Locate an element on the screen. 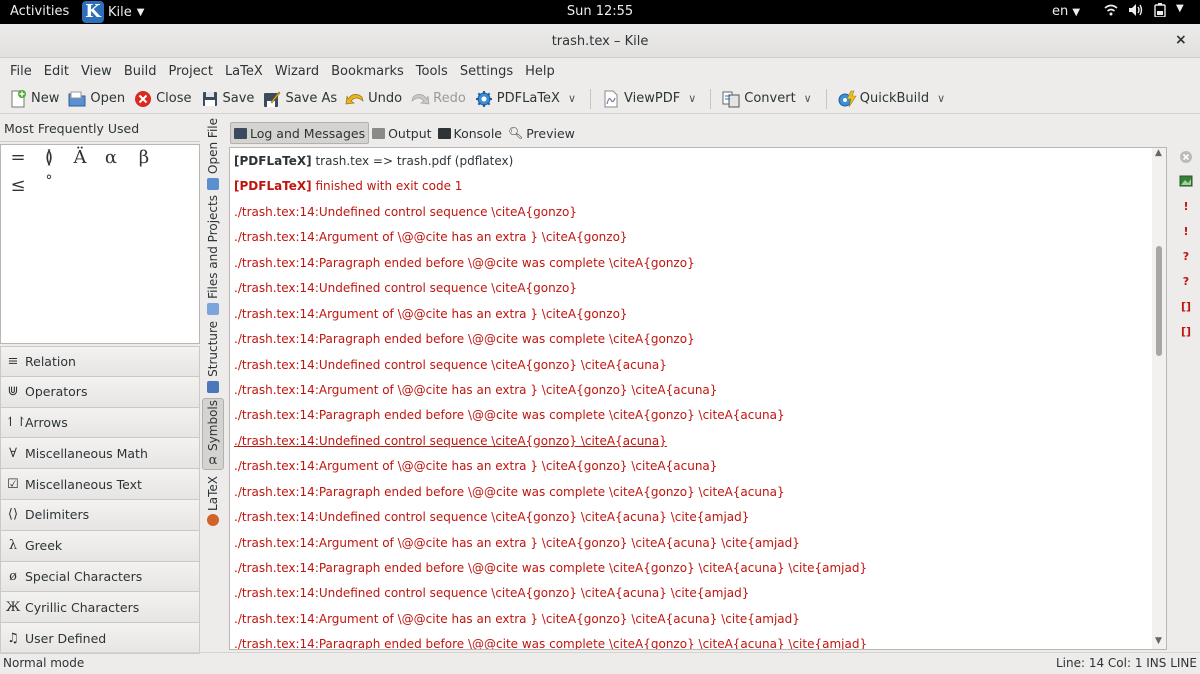 The width and height of the screenshot is (1200, 674). app-menu: K Kile ▼ is located at coordinates (113, 12).